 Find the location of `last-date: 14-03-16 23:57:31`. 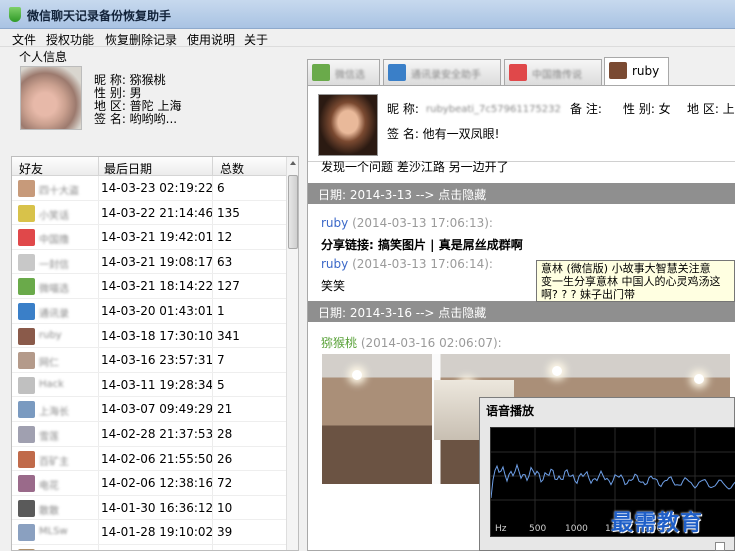

last-date: 14-03-16 23:57:31 is located at coordinates (157, 360).